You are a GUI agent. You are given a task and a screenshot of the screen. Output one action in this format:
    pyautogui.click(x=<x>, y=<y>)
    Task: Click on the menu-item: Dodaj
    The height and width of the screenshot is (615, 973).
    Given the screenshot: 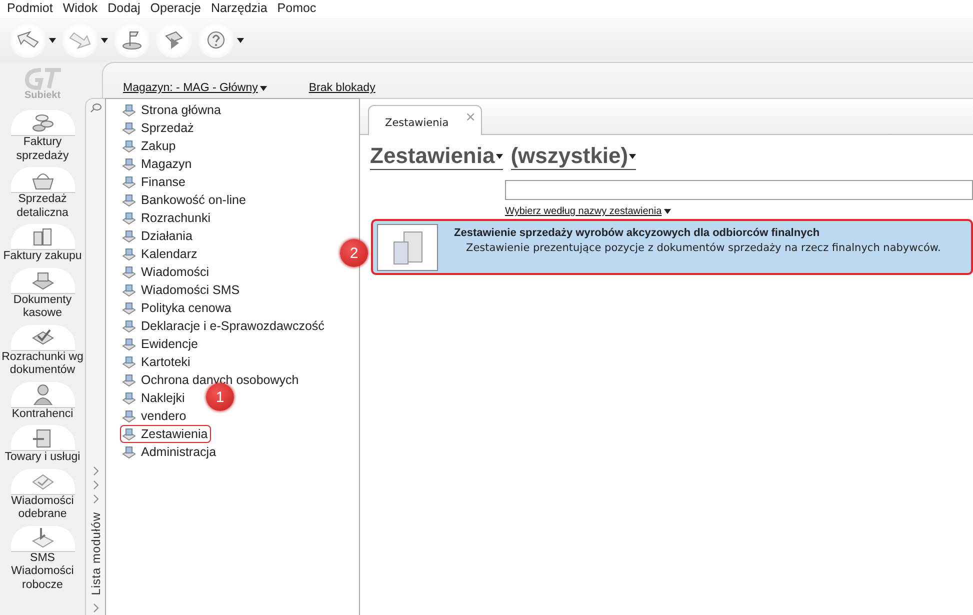 What is the action you would take?
    pyautogui.click(x=124, y=9)
    